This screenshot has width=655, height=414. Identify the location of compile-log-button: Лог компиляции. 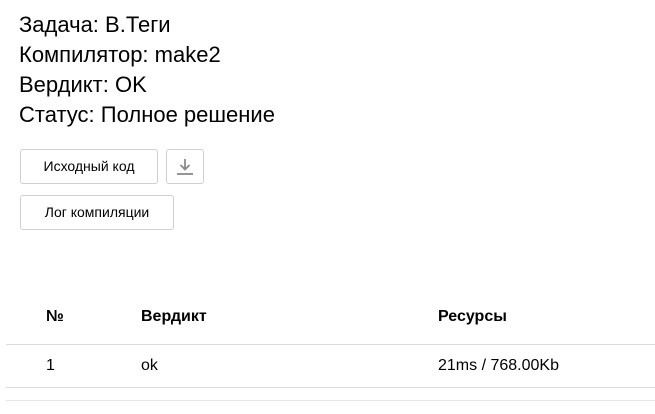
(97, 212).